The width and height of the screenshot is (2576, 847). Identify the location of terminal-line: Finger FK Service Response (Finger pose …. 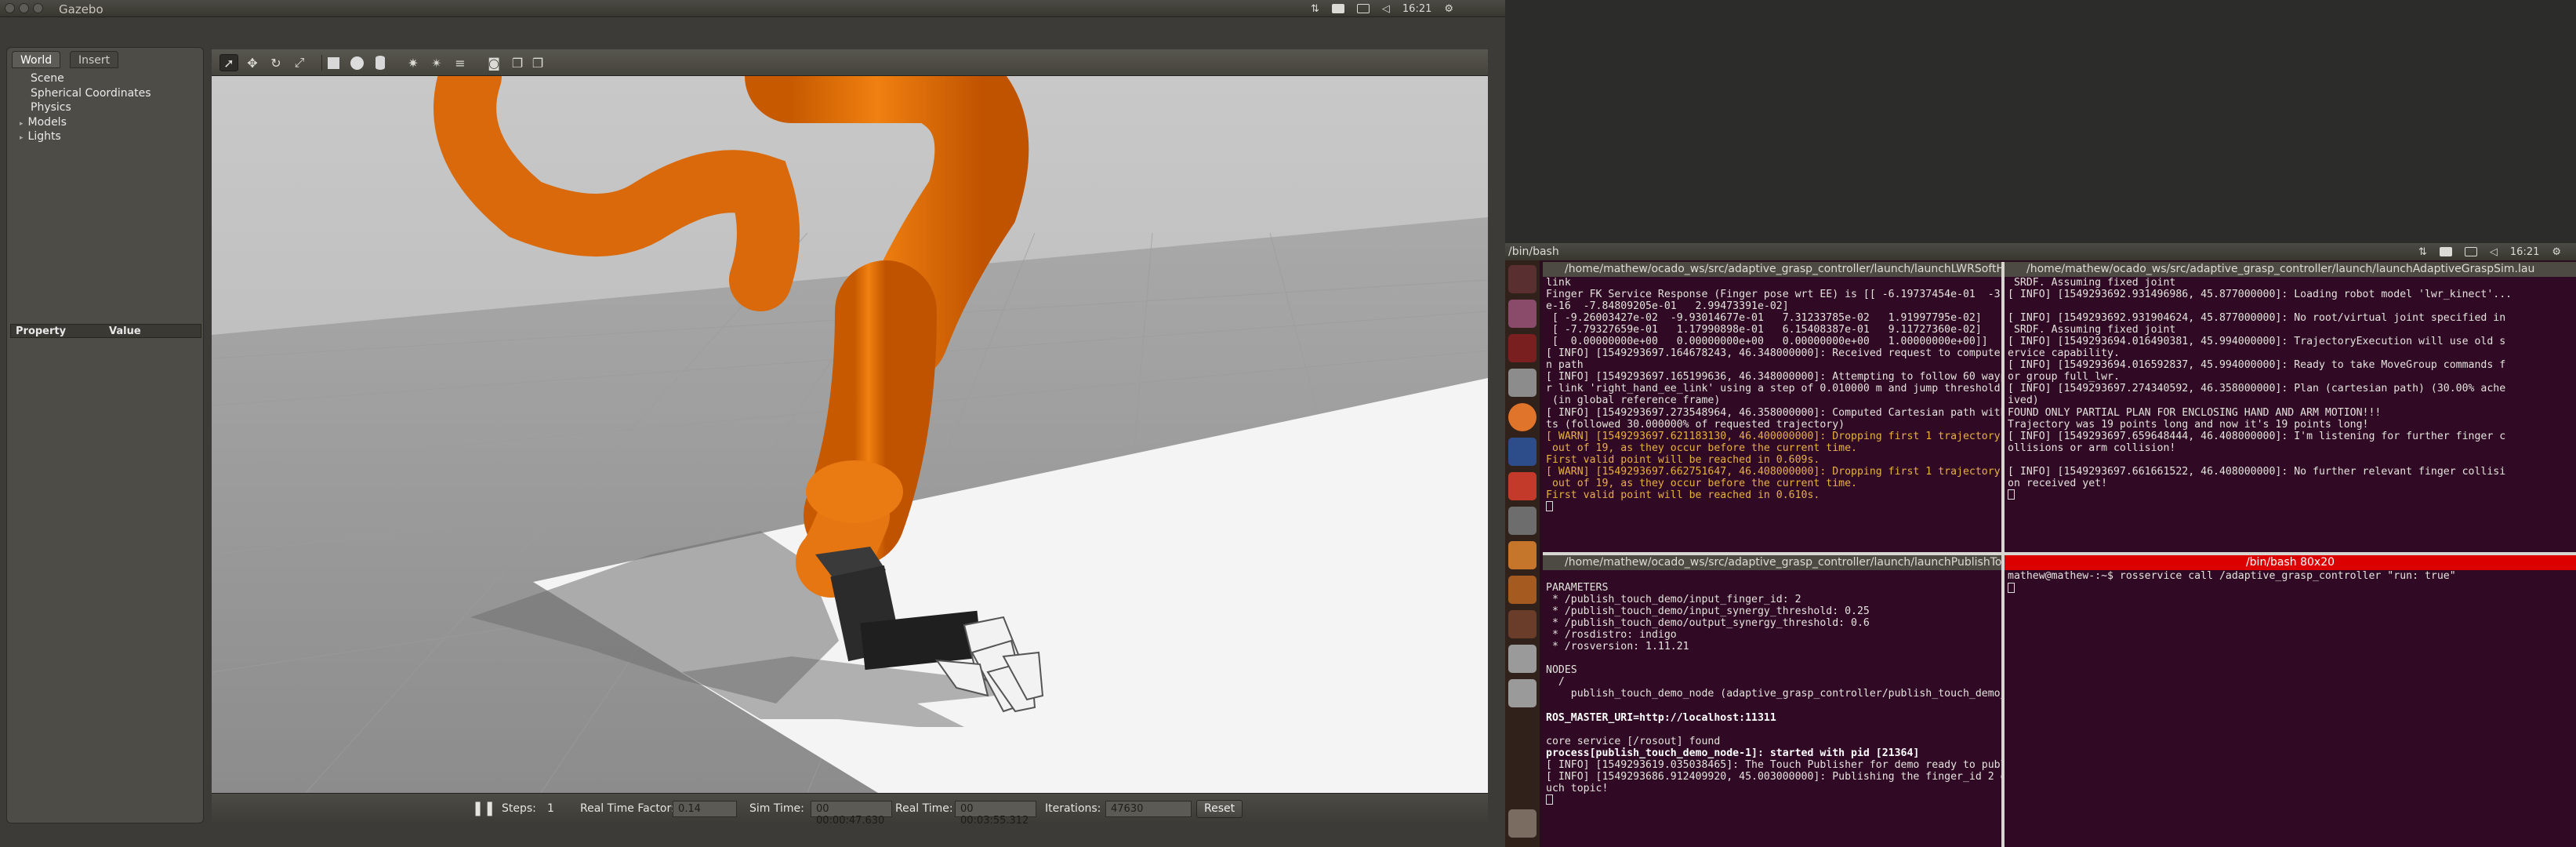
(1774, 295).